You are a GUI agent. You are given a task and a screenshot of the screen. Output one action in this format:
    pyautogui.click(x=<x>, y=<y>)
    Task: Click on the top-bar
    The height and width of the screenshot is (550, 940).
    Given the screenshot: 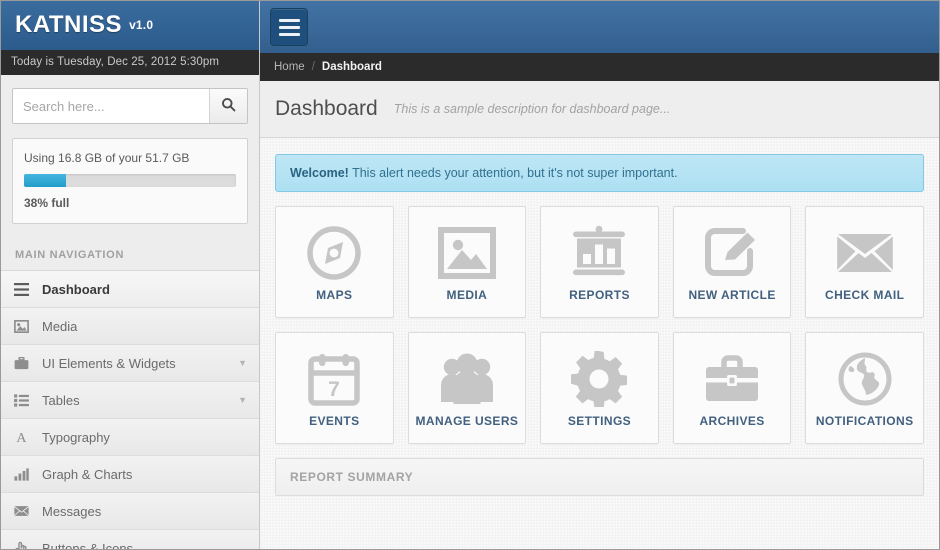 What is the action you would take?
    pyautogui.click(x=599, y=27)
    